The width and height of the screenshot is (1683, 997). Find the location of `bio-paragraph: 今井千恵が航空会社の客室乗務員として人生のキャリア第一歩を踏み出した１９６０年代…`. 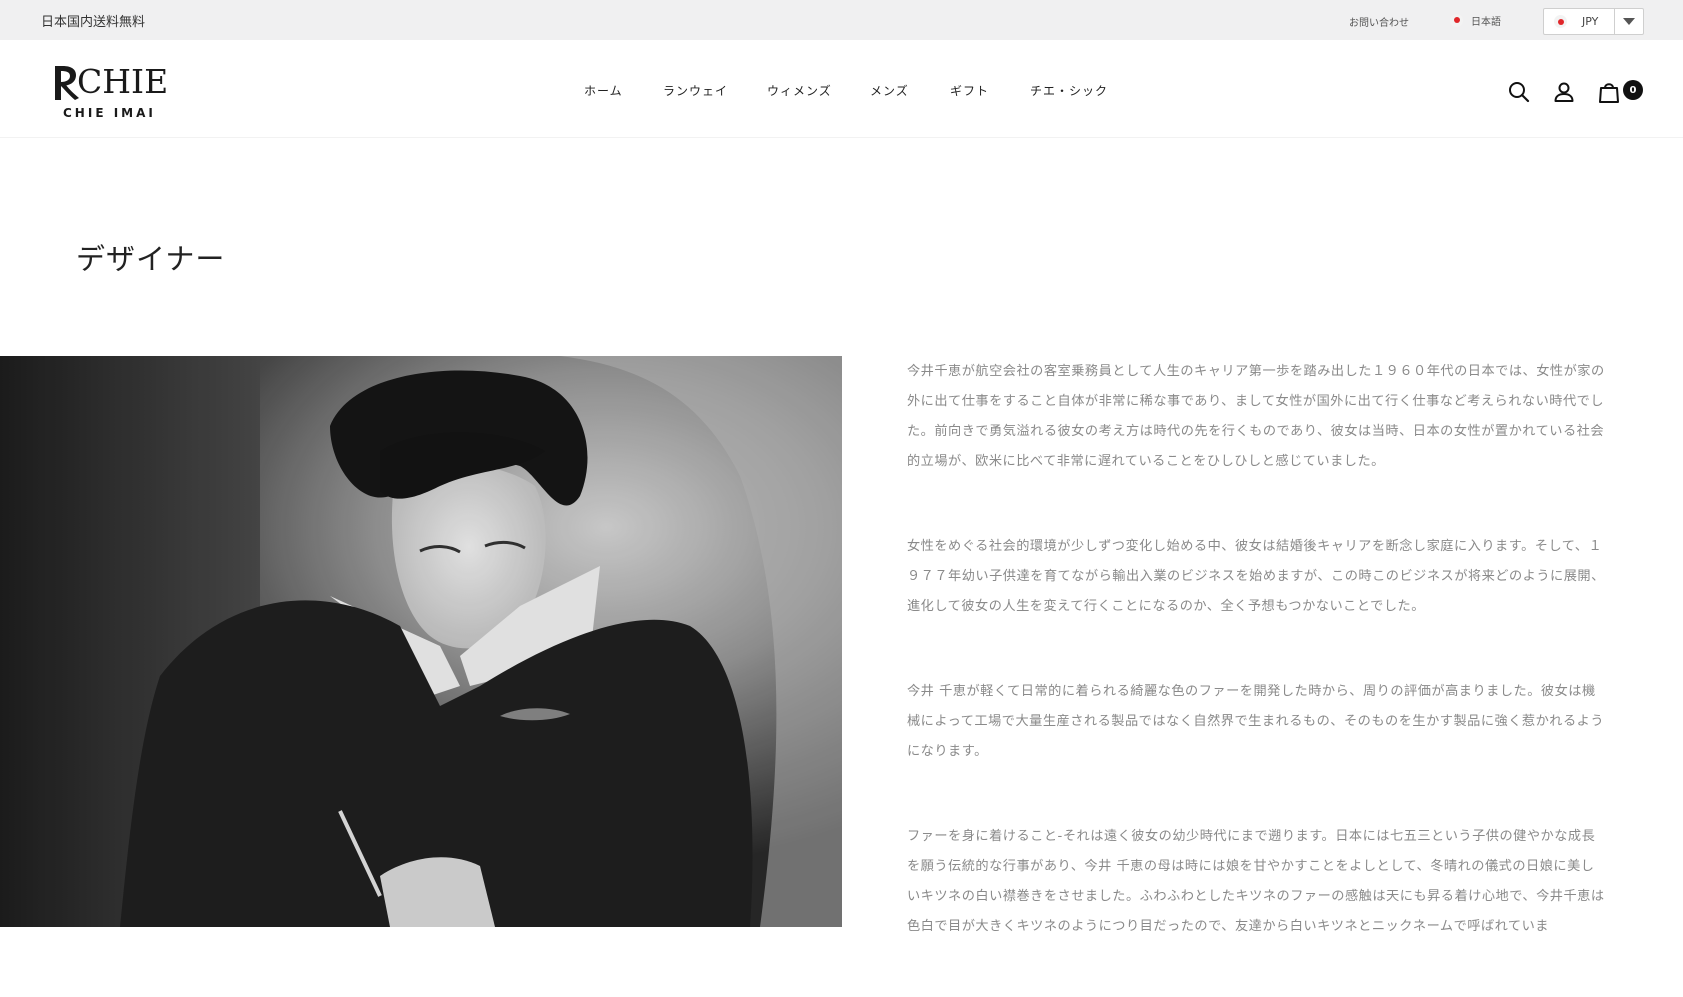

bio-paragraph: 今井千恵が航空会社の客室乗務員として人生のキャリア第一歩を踏み出した１９６０年代… is located at coordinates (1256, 416).